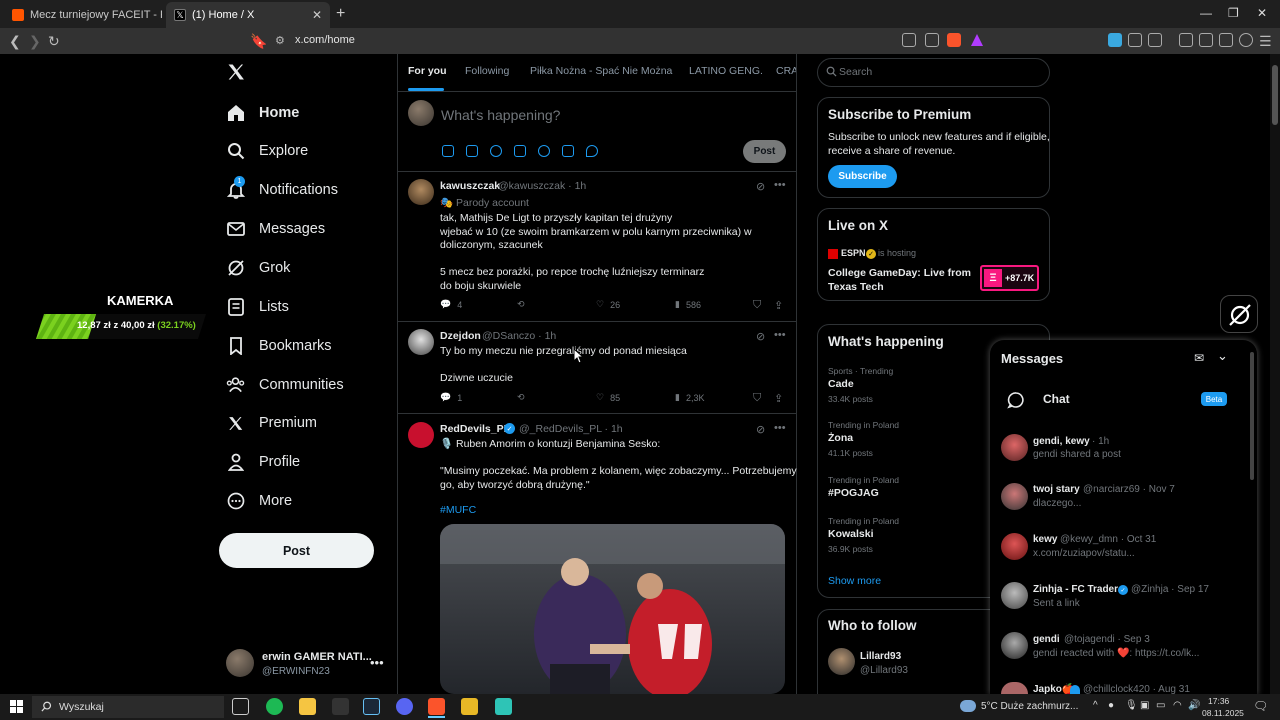 The width and height of the screenshot is (1280, 720). What do you see at coordinates (932, 40) in the screenshot?
I see `share-icon` at bounding box center [932, 40].